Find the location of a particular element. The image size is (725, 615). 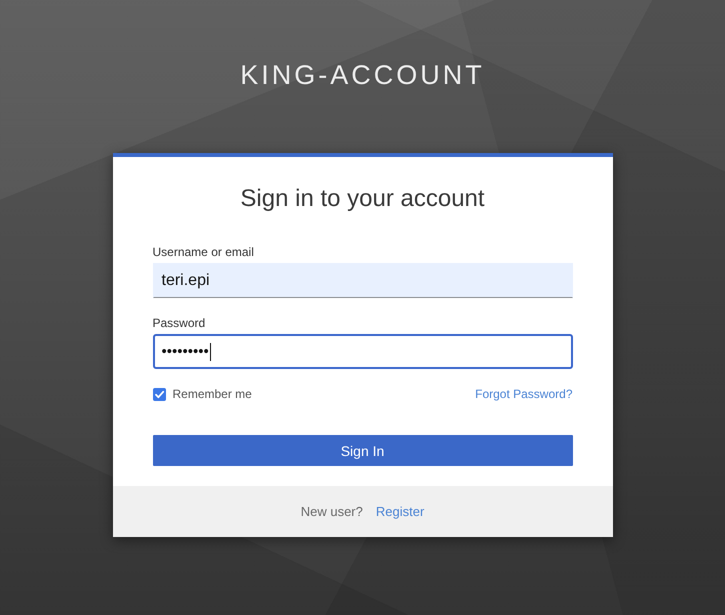

field-label: Password is located at coordinates (179, 323).